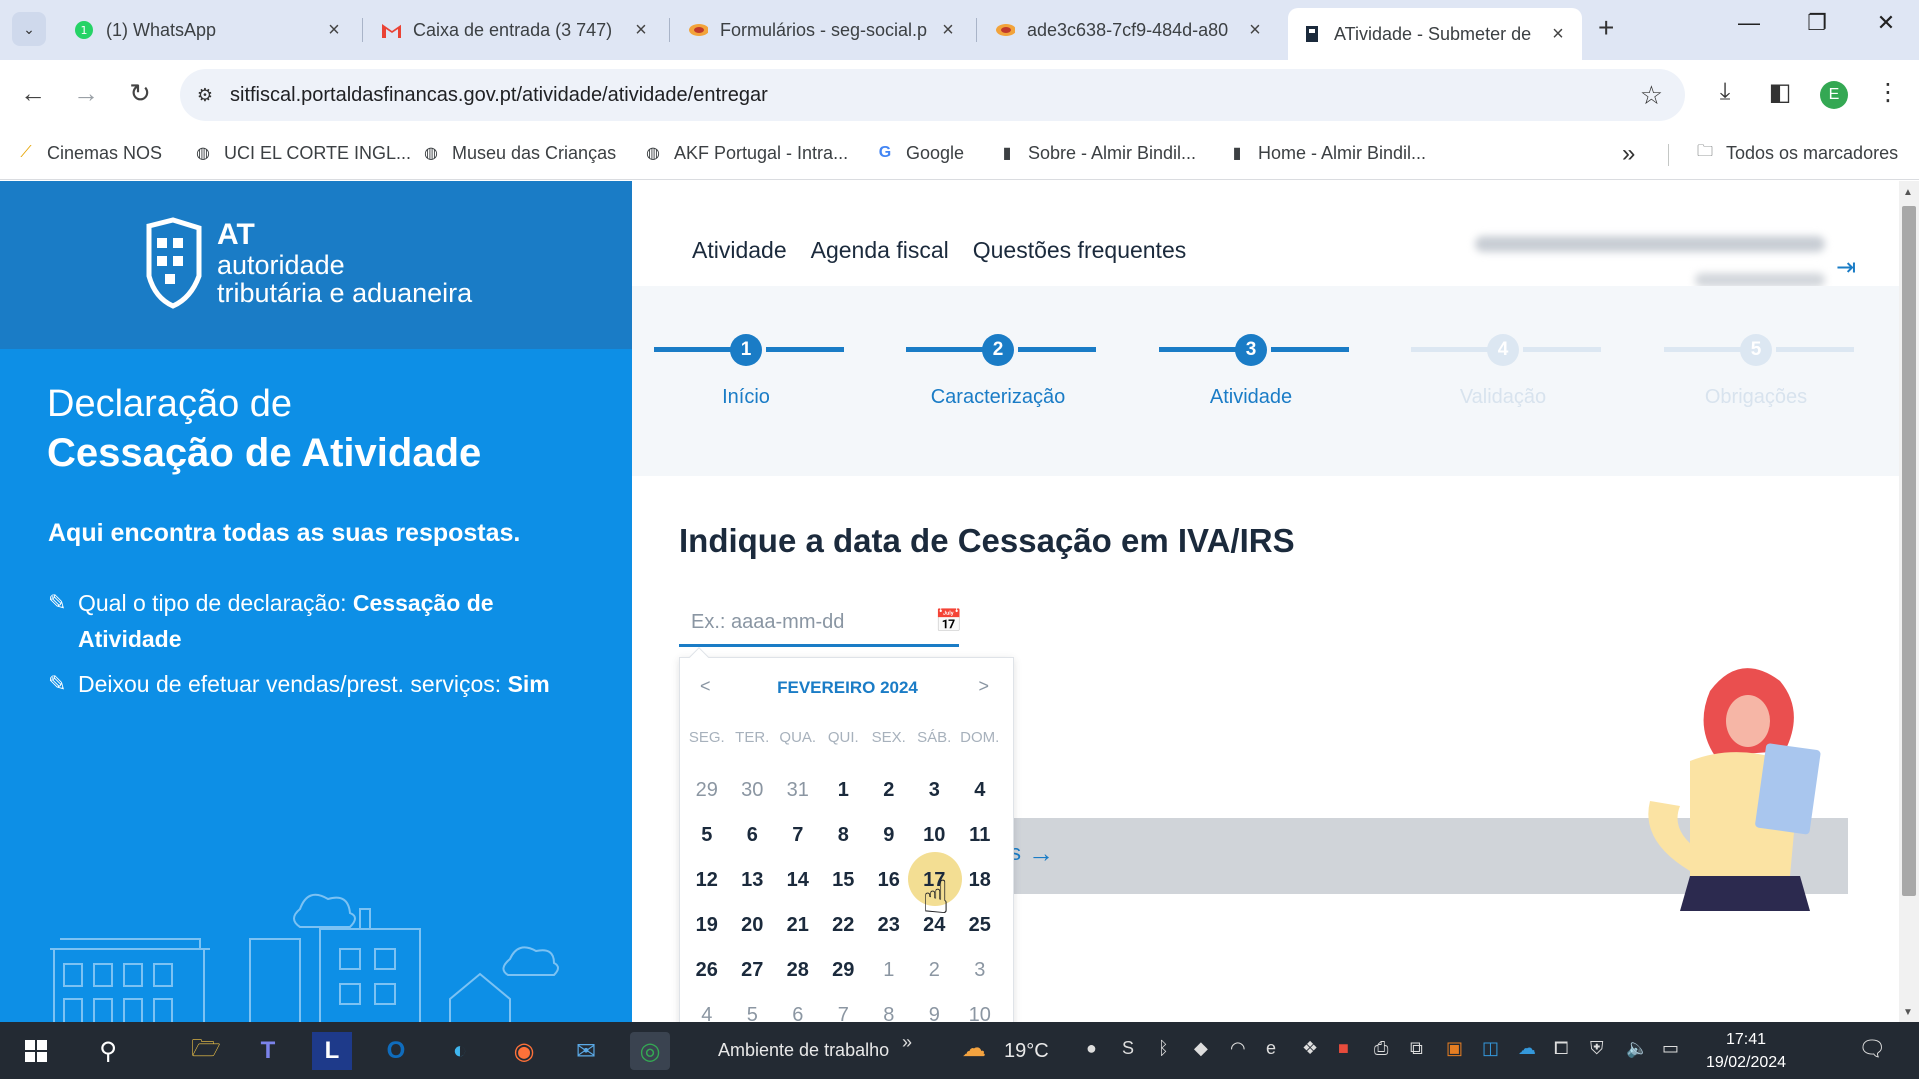 The width and height of the screenshot is (1919, 1079). What do you see at coordinates (753, 970) in the screenshot?
I see `calendar-day: 27` at bounding box center [753, 970].